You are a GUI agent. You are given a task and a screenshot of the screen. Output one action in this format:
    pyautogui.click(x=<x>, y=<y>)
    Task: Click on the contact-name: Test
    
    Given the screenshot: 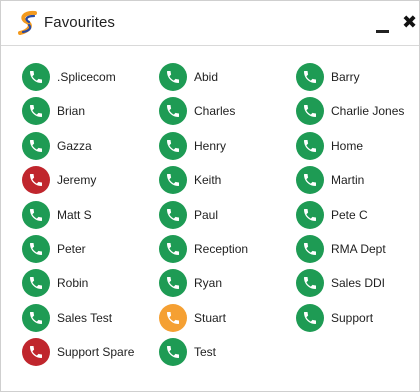 What is the action you would take?
    pyautogui.click(x=205, y=352)
    